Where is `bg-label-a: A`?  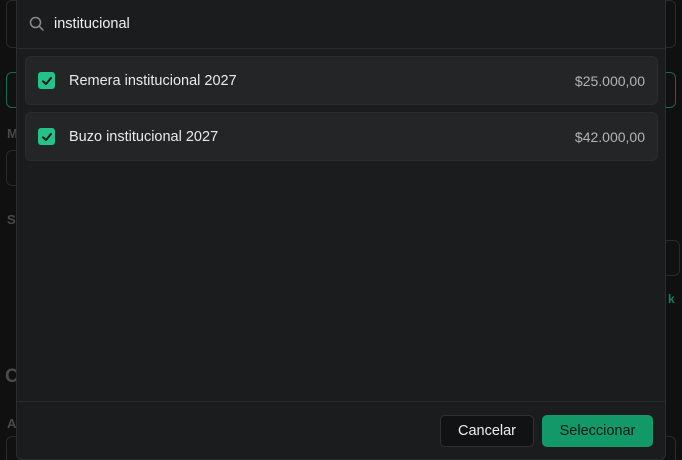
bg-label-a: A is located at coordinates (12, 423).